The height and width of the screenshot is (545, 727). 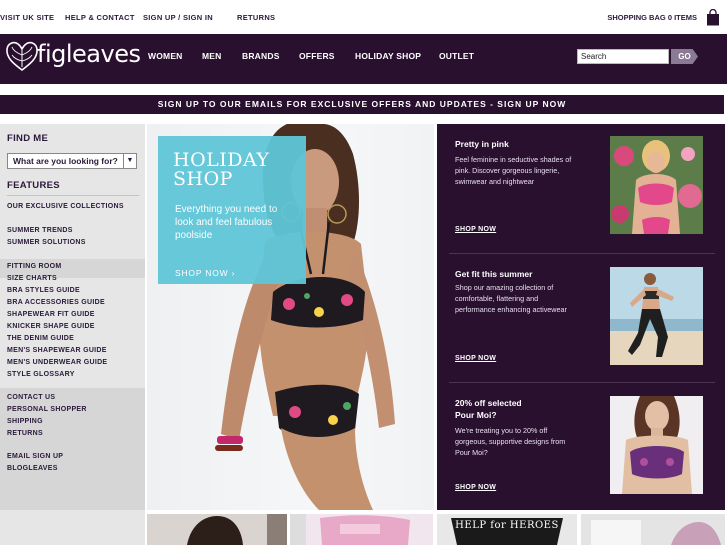 What do you see at coordinates (43, 290) in the screenshot?
I see `sidebar-item-bra-styles-guide: BRA STYLES GUIDE` at bounding box center [43, 290].